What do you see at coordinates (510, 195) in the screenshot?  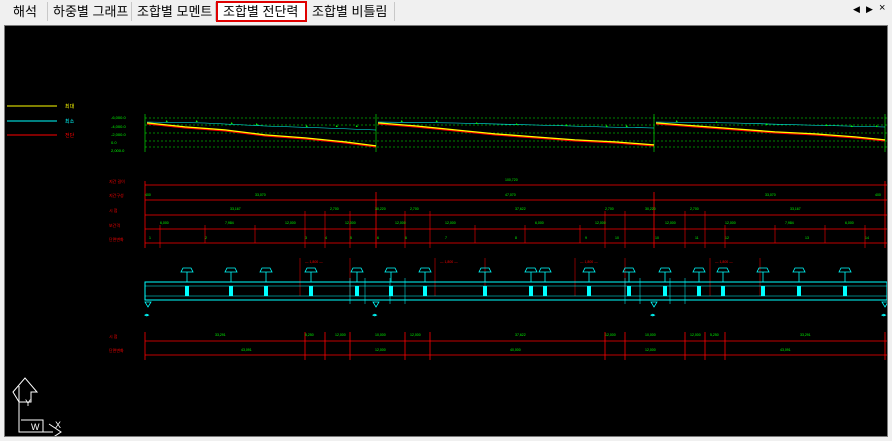 I see `svg-text: 47,070` at bounding box center [510, 195].